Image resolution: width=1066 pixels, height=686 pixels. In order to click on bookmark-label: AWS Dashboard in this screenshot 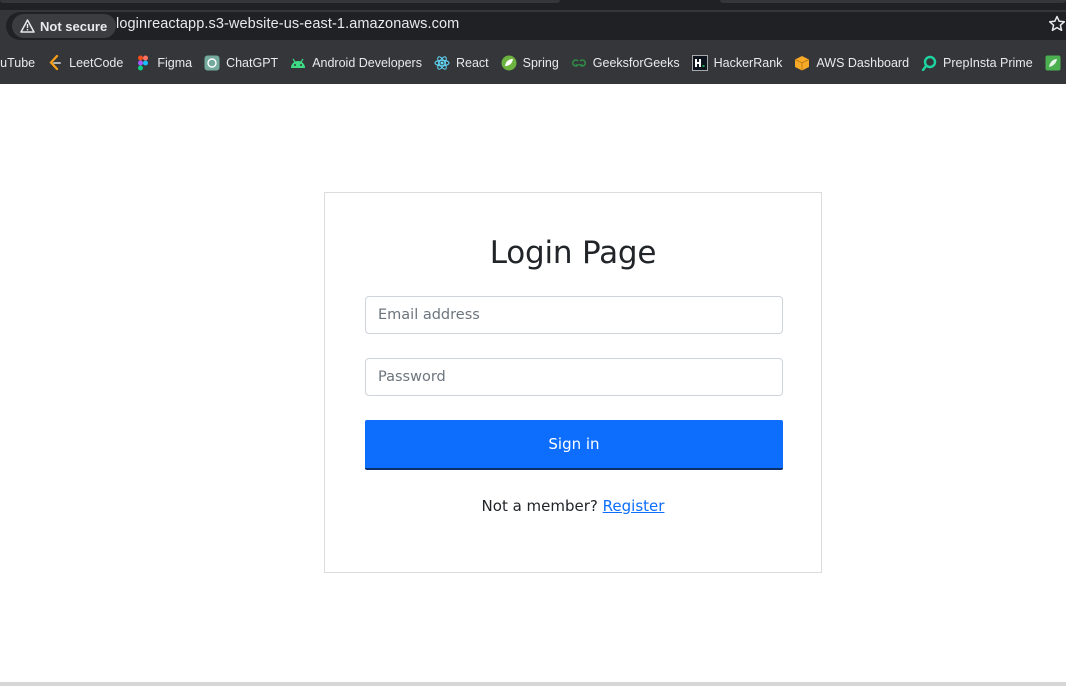, I will do `click(863, 63)`.